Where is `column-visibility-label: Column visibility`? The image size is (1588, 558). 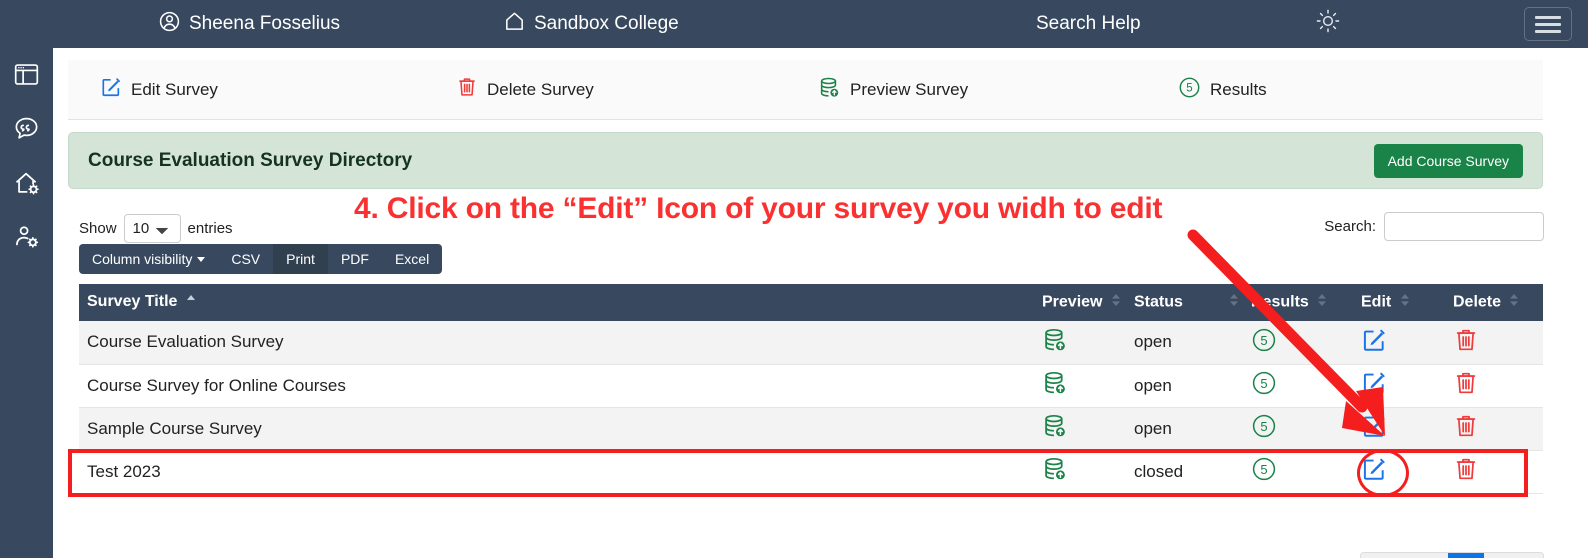 column-visibility-label: Column visibility is located at coordinates (142, 259).